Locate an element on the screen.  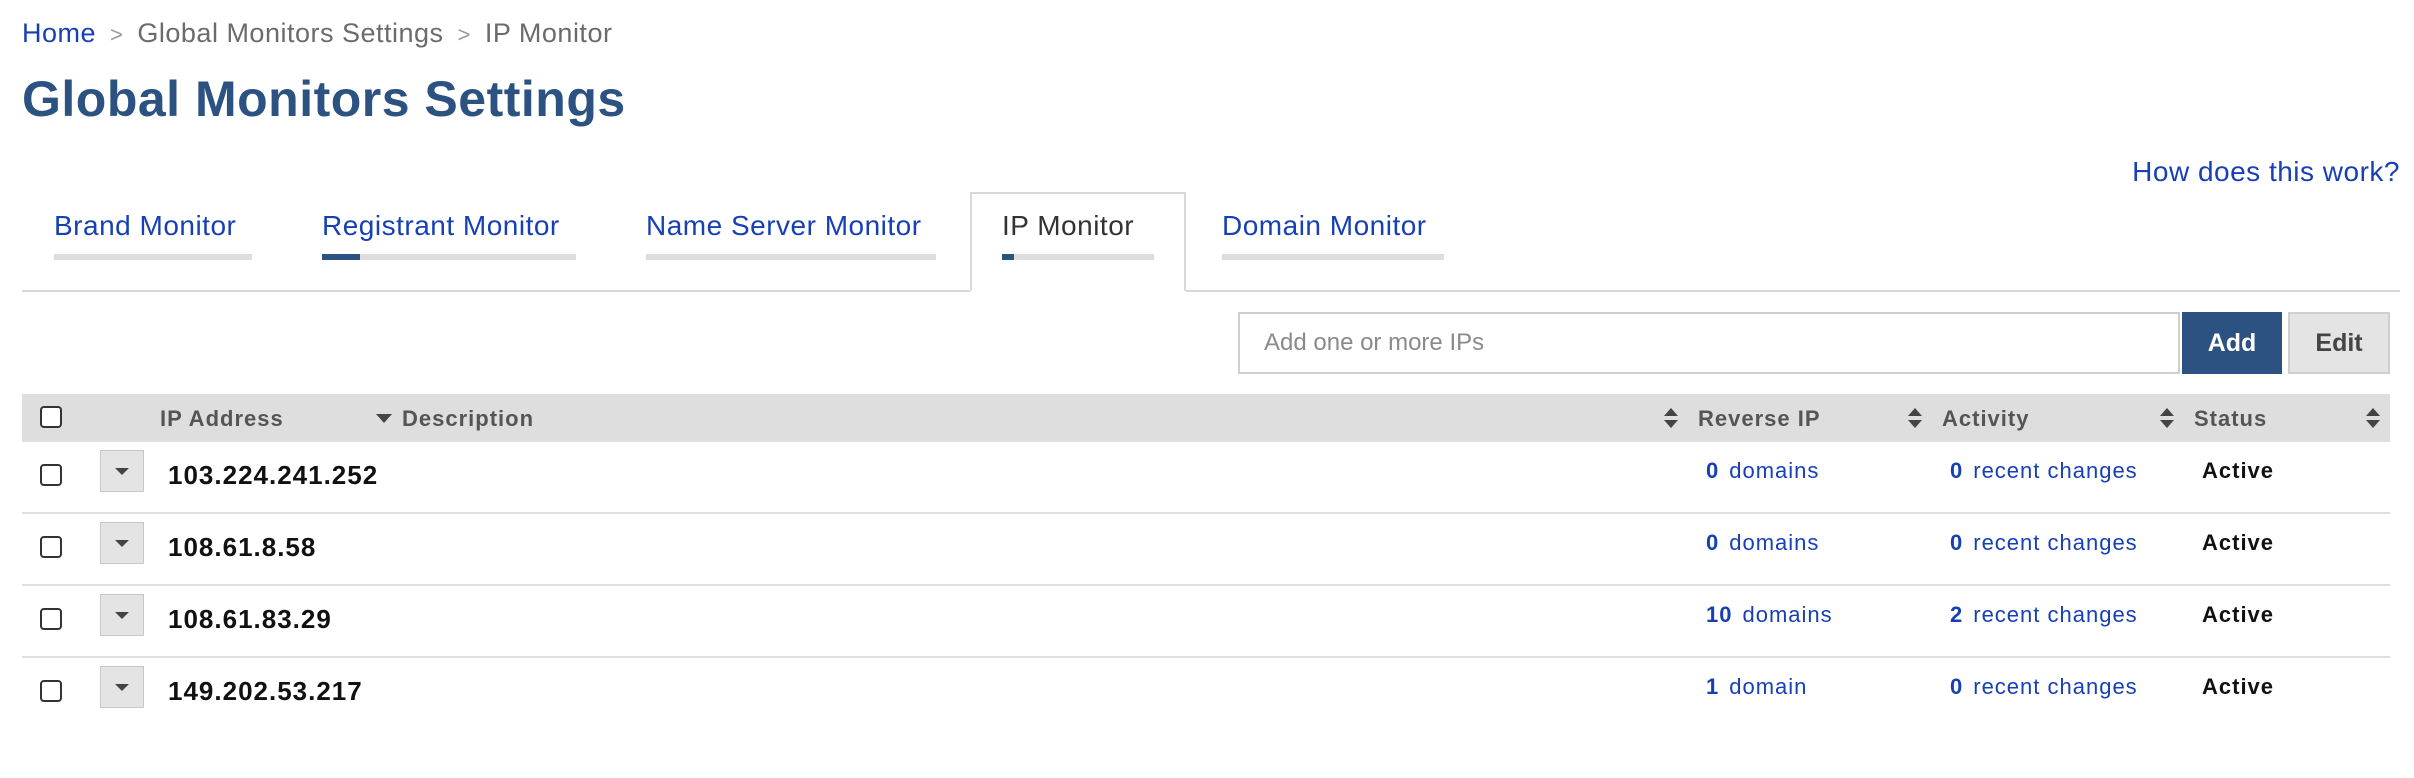
breadcrumb: Home > Global Monitors Settings > IP Monitor is located at coordinates (317, 33).